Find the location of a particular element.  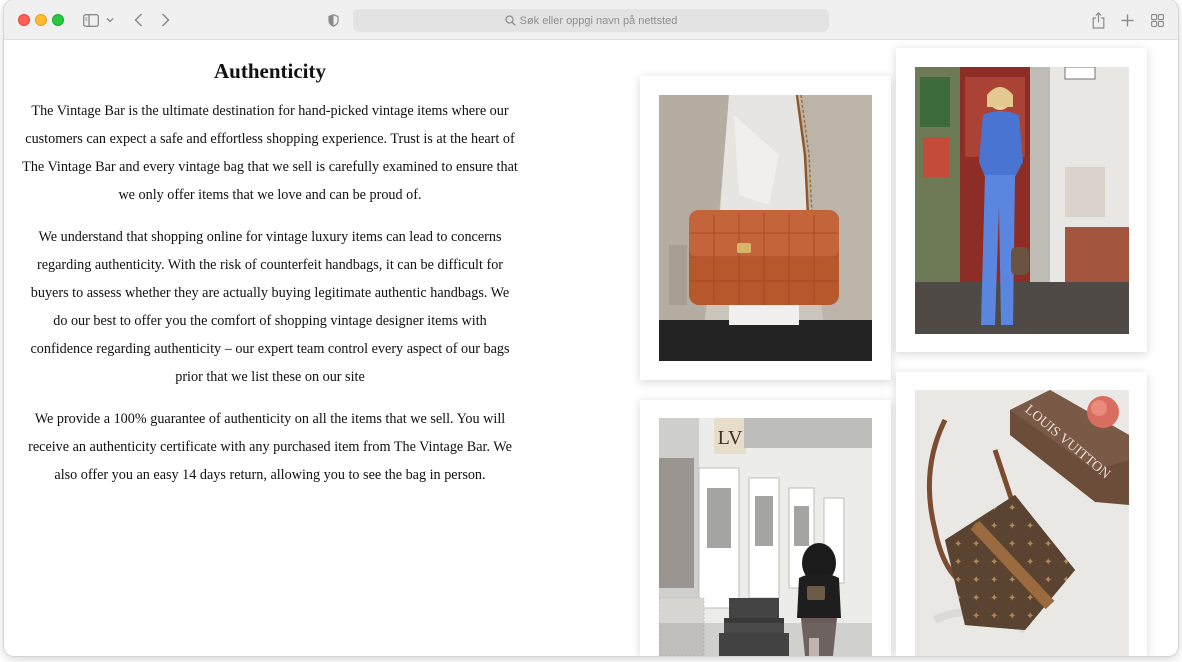

search-icon is located at coordinates (510, 20).